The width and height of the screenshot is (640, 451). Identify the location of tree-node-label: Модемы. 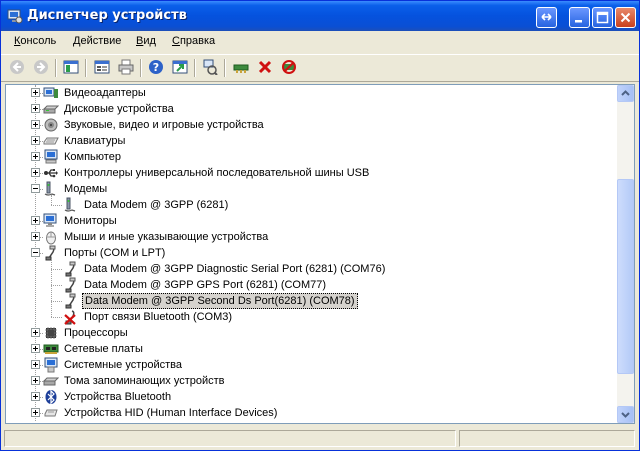
(85, 189).